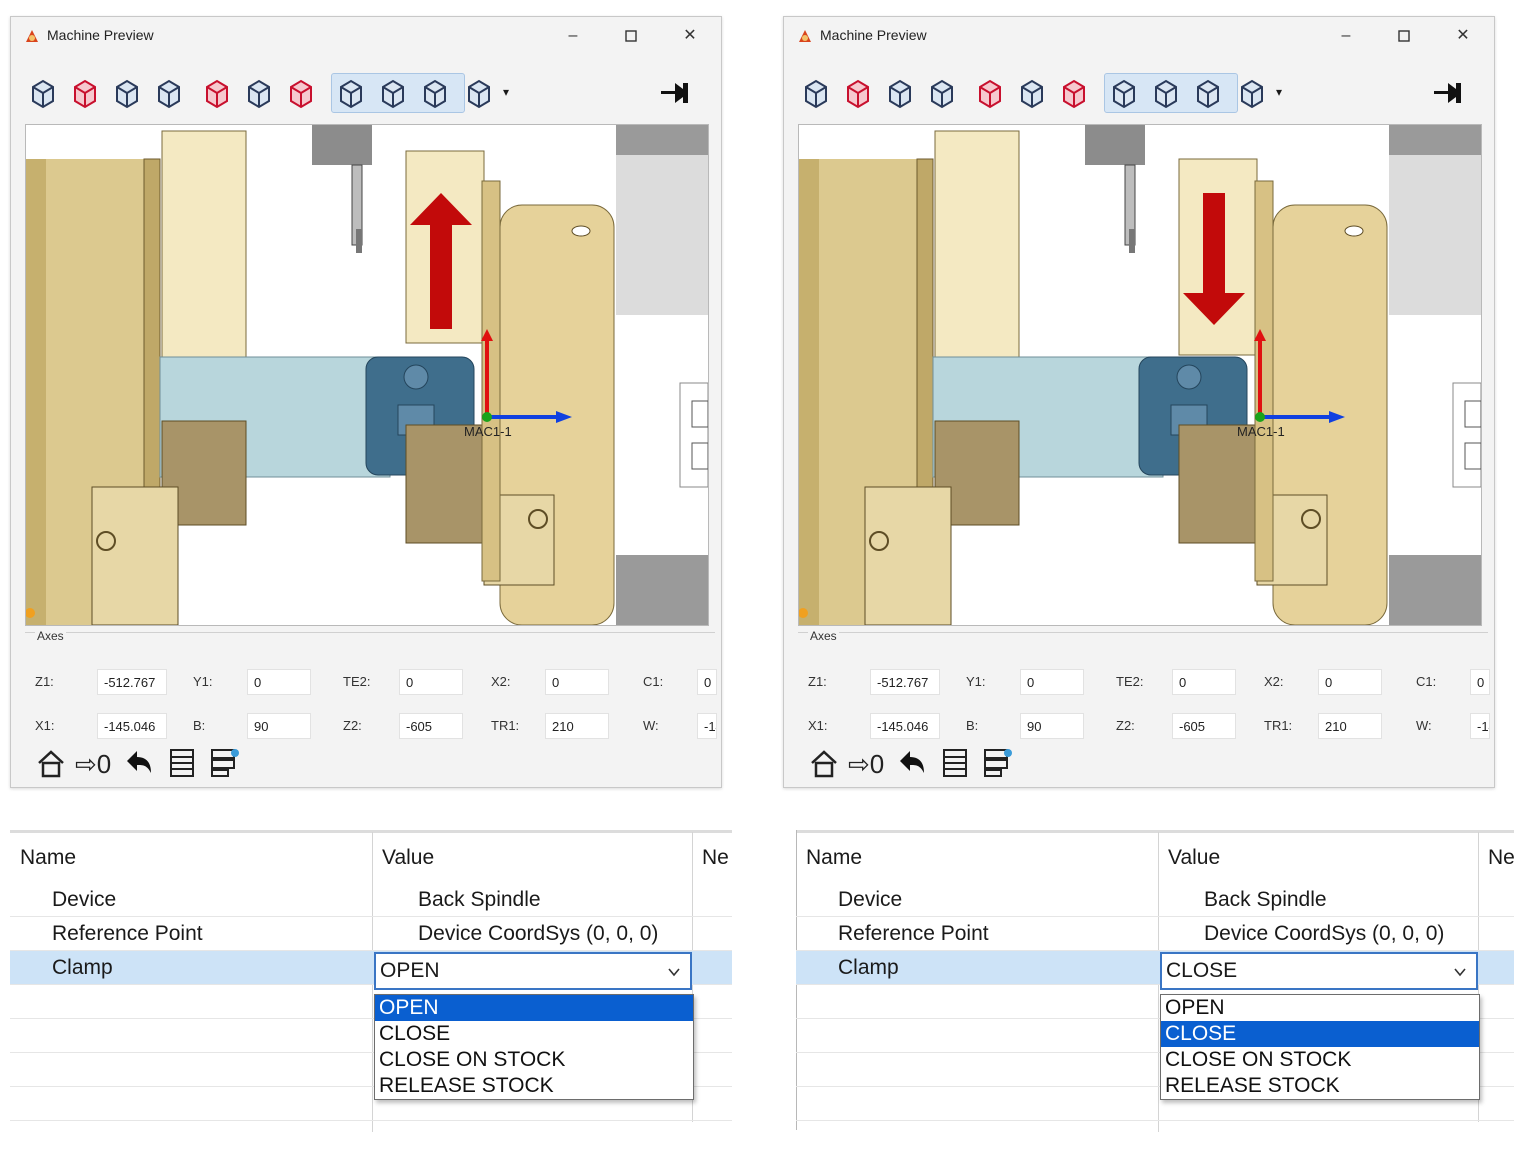  I want to click on clamp-dropdown: OPEN, so click(533, 971).